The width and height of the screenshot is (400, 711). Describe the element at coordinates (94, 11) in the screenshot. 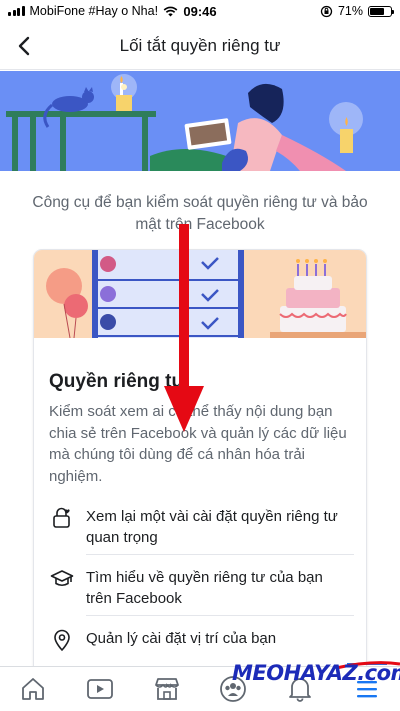

I see `carrier-name: MobiFone #Hay o Nha!` at that location.